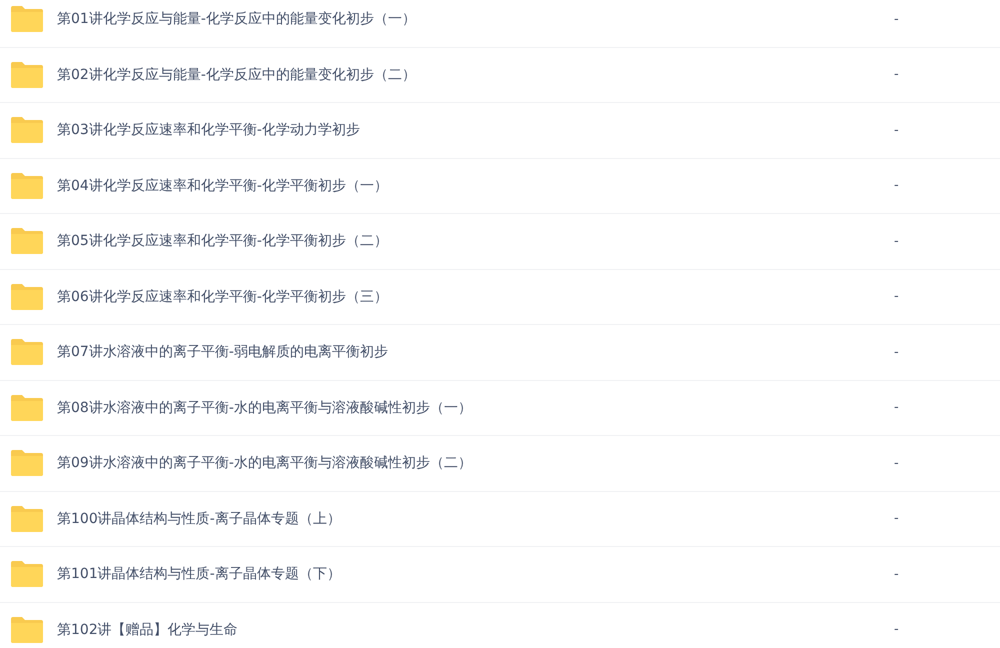 The height and width of the screenshot is (648, 1000). I want to click on folder-name: 第03讲化学反应速率和化学平衡-化学动力学初步, so click(208, 130).